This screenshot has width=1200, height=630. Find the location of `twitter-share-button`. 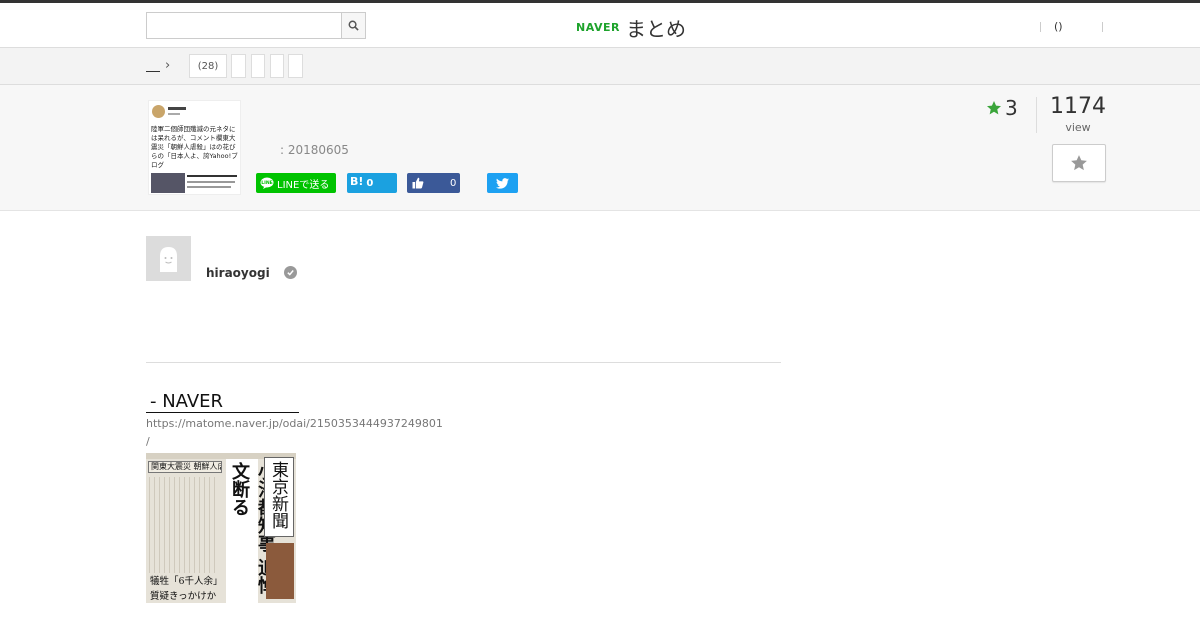

twitter-share-button is located at coordinates (502, 183).